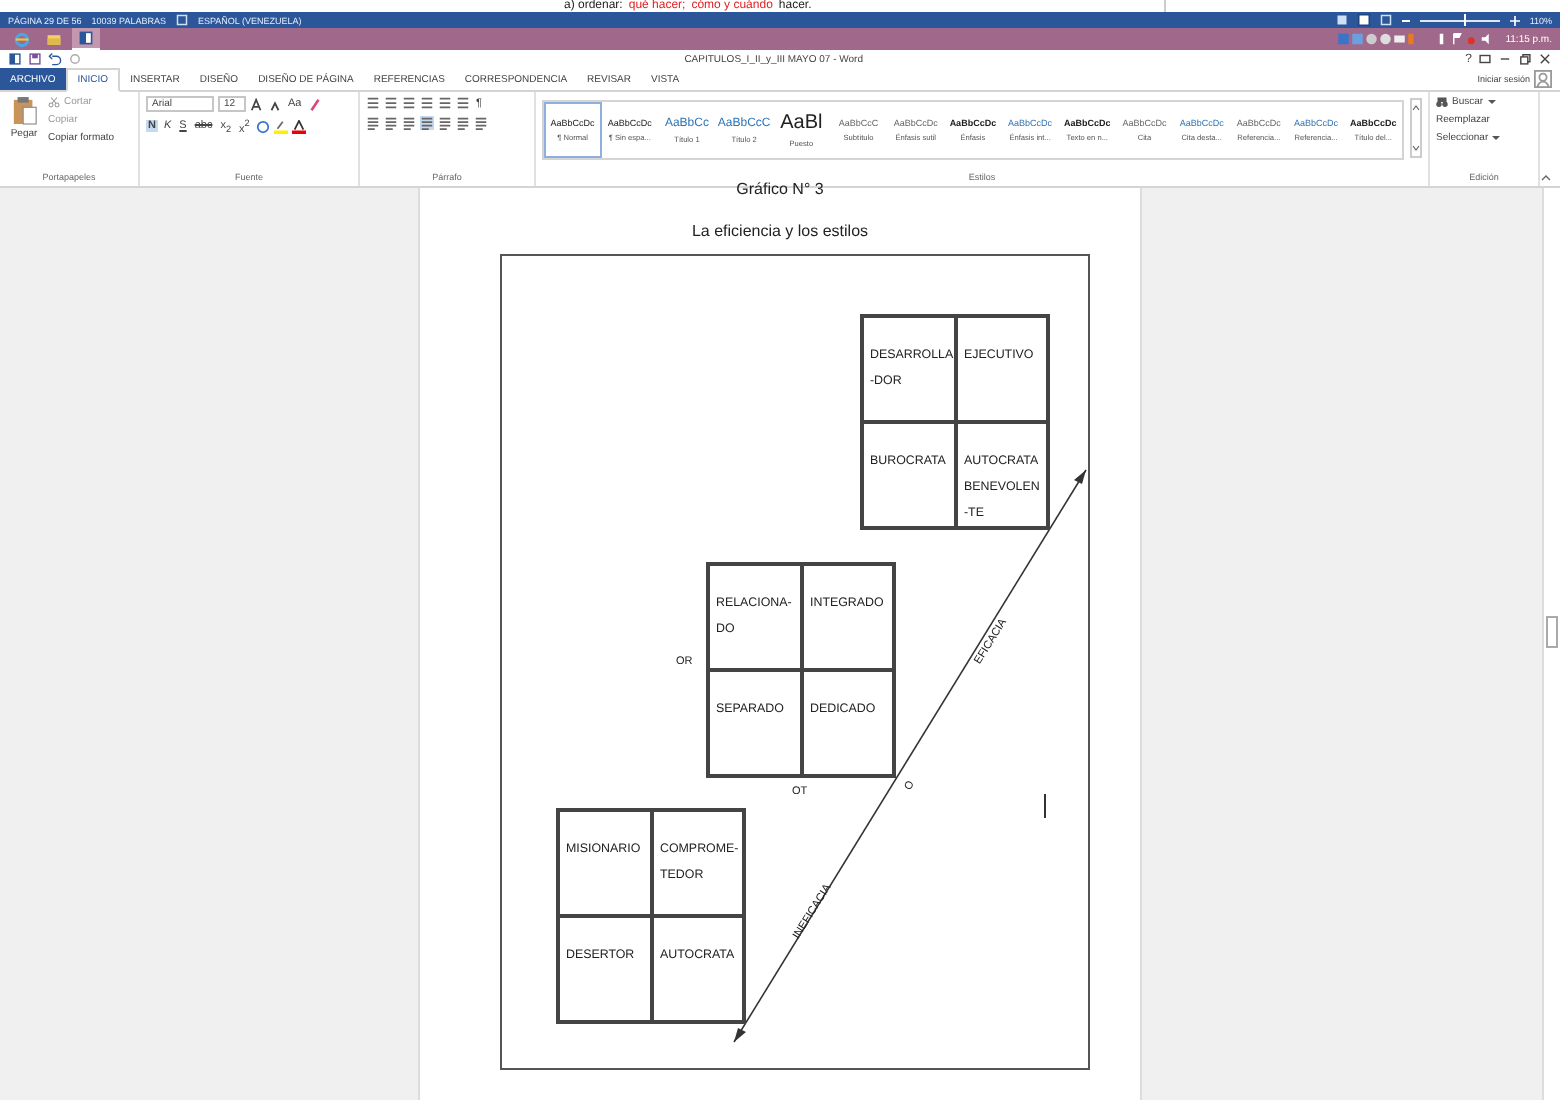 This screenshot has width=1560, height=1100. Describe the element at coordinates (55, 59) in the screenshot. I see `undo-icon` at that location.